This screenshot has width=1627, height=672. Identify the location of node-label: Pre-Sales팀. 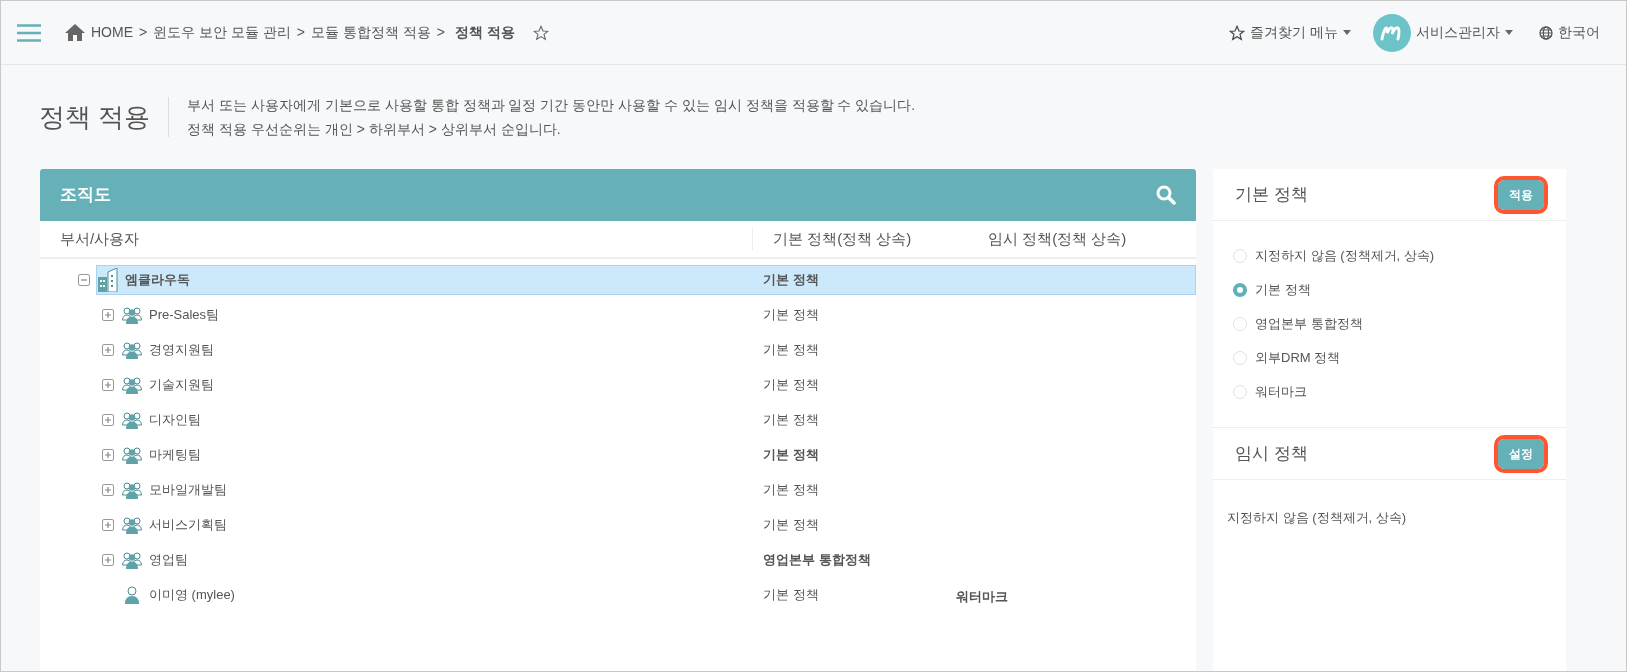
(184, 314).